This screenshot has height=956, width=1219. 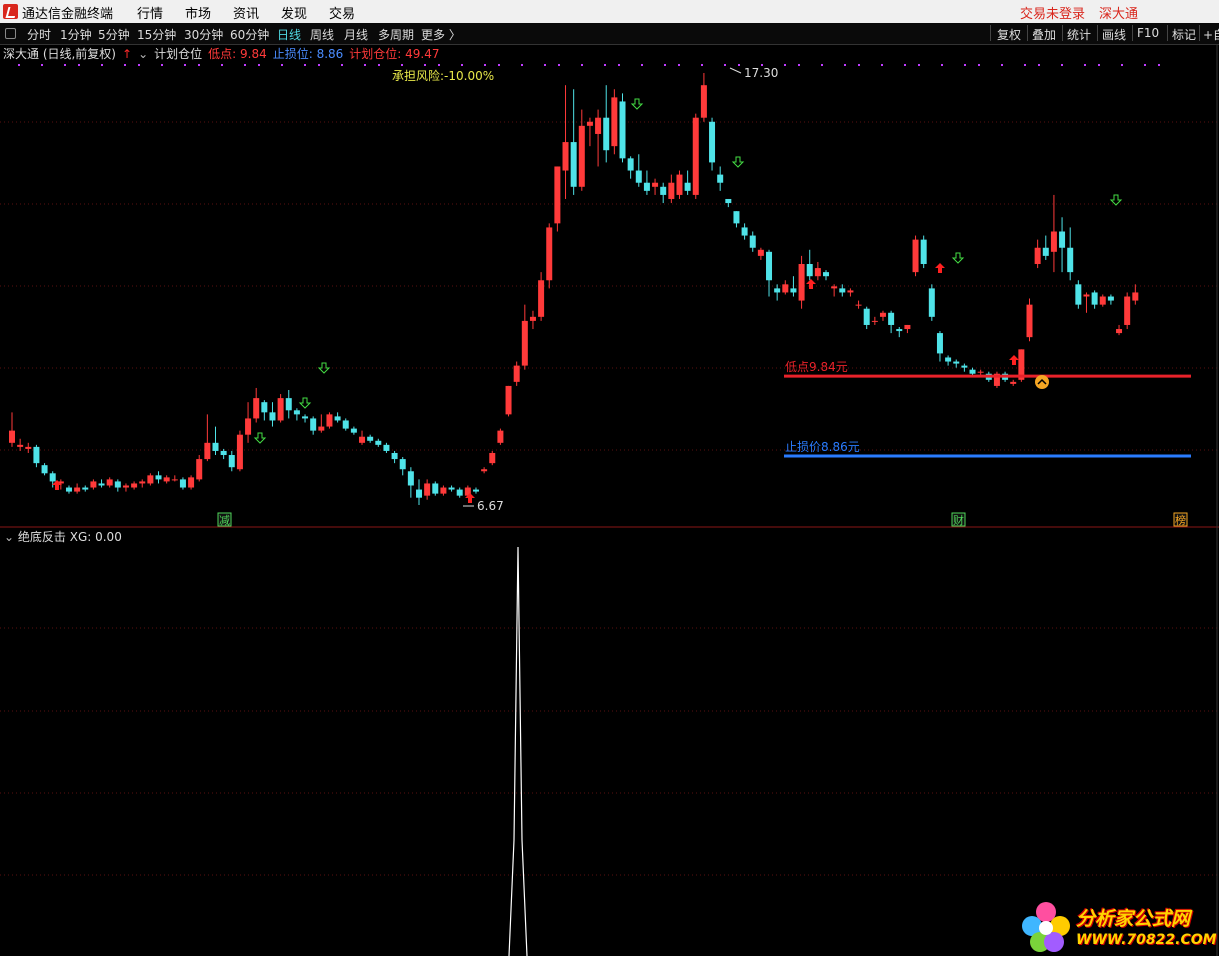 What do you see at coordinates (42, 537) in the screenshot?
I see `sub-indicator-name: 绝底反击` at bounding box center [42, 537].